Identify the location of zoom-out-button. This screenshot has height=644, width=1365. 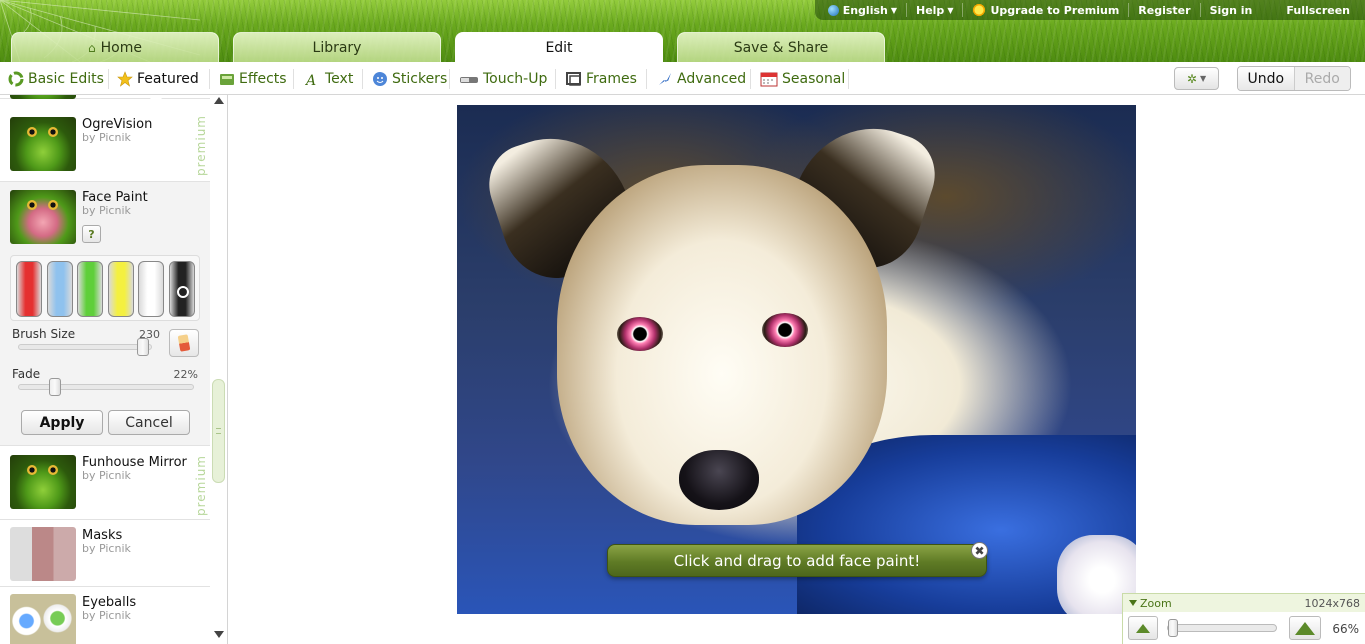
(1143, 628).